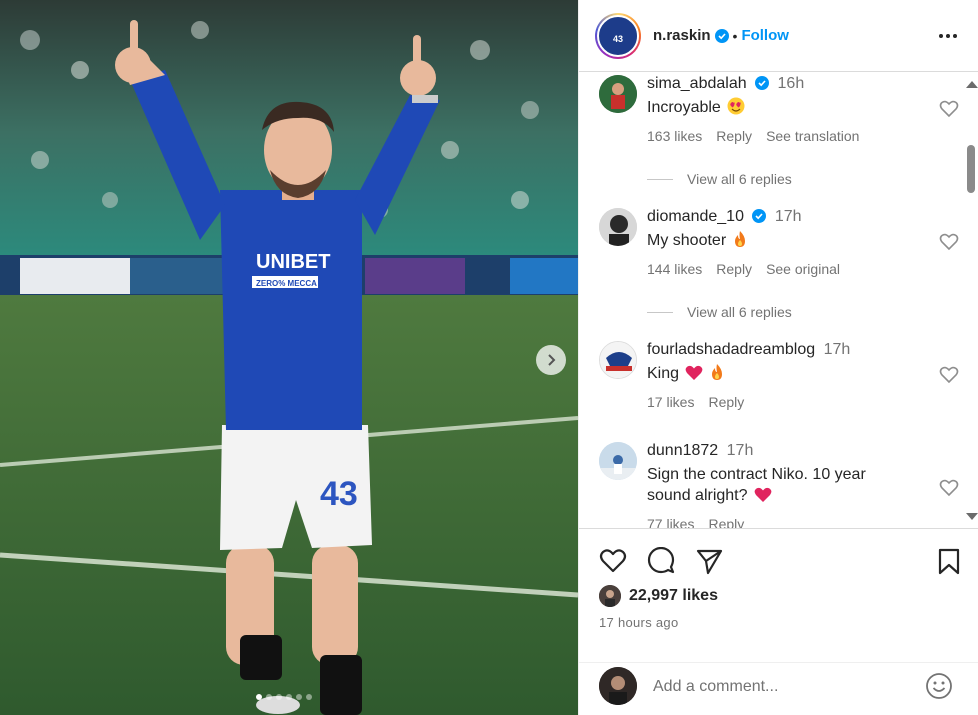  What do you see at coordinates (948, 36) in the screenshot?
I see `more-options-icon` at bounding box center [948, 36].